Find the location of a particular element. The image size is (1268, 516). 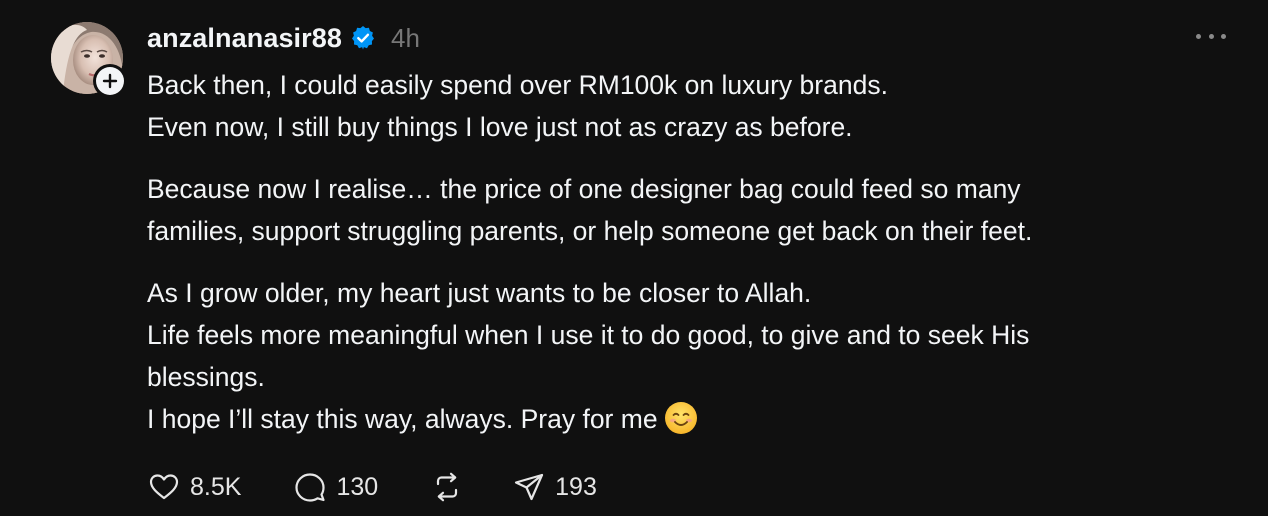

text-line: blessings. is located at coordinates (206, 377).